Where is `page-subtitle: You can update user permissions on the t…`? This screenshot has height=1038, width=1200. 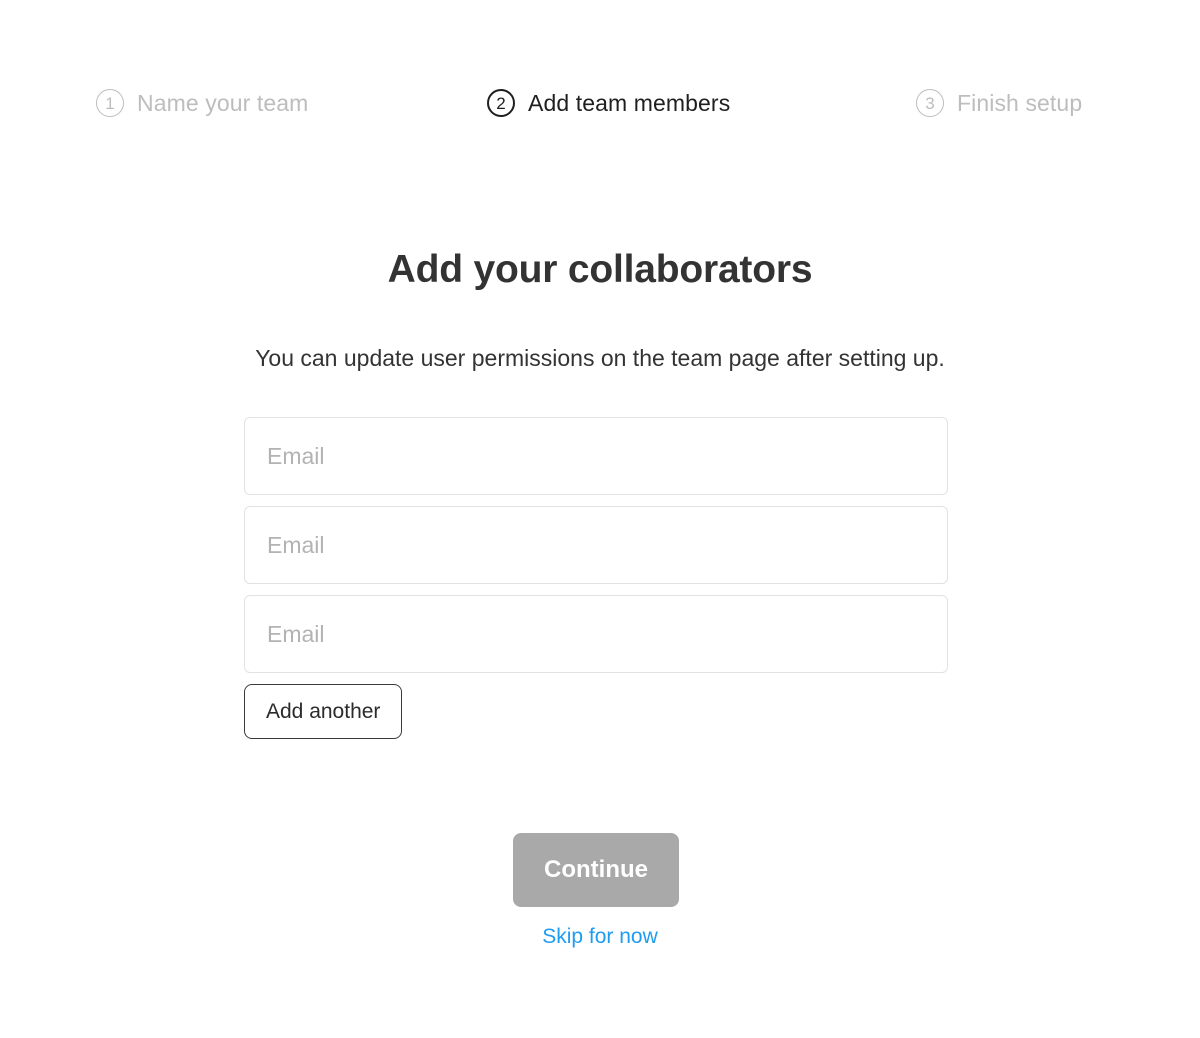 page-subtitle: You can update user permissions on the t… is located at coordinates (600, 358).